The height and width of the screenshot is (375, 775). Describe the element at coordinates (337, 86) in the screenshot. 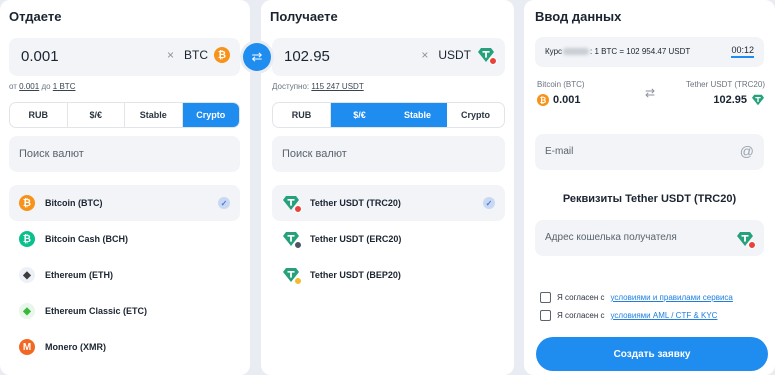

I see `get-available-value: 115 247 USDT` at that location.